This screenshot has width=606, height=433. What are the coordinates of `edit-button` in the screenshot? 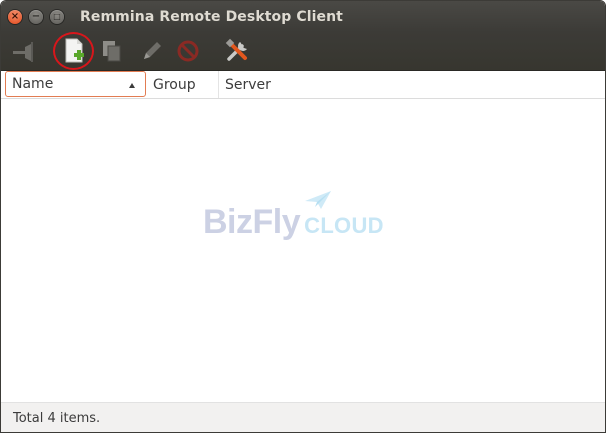 It's located at (152, 51).